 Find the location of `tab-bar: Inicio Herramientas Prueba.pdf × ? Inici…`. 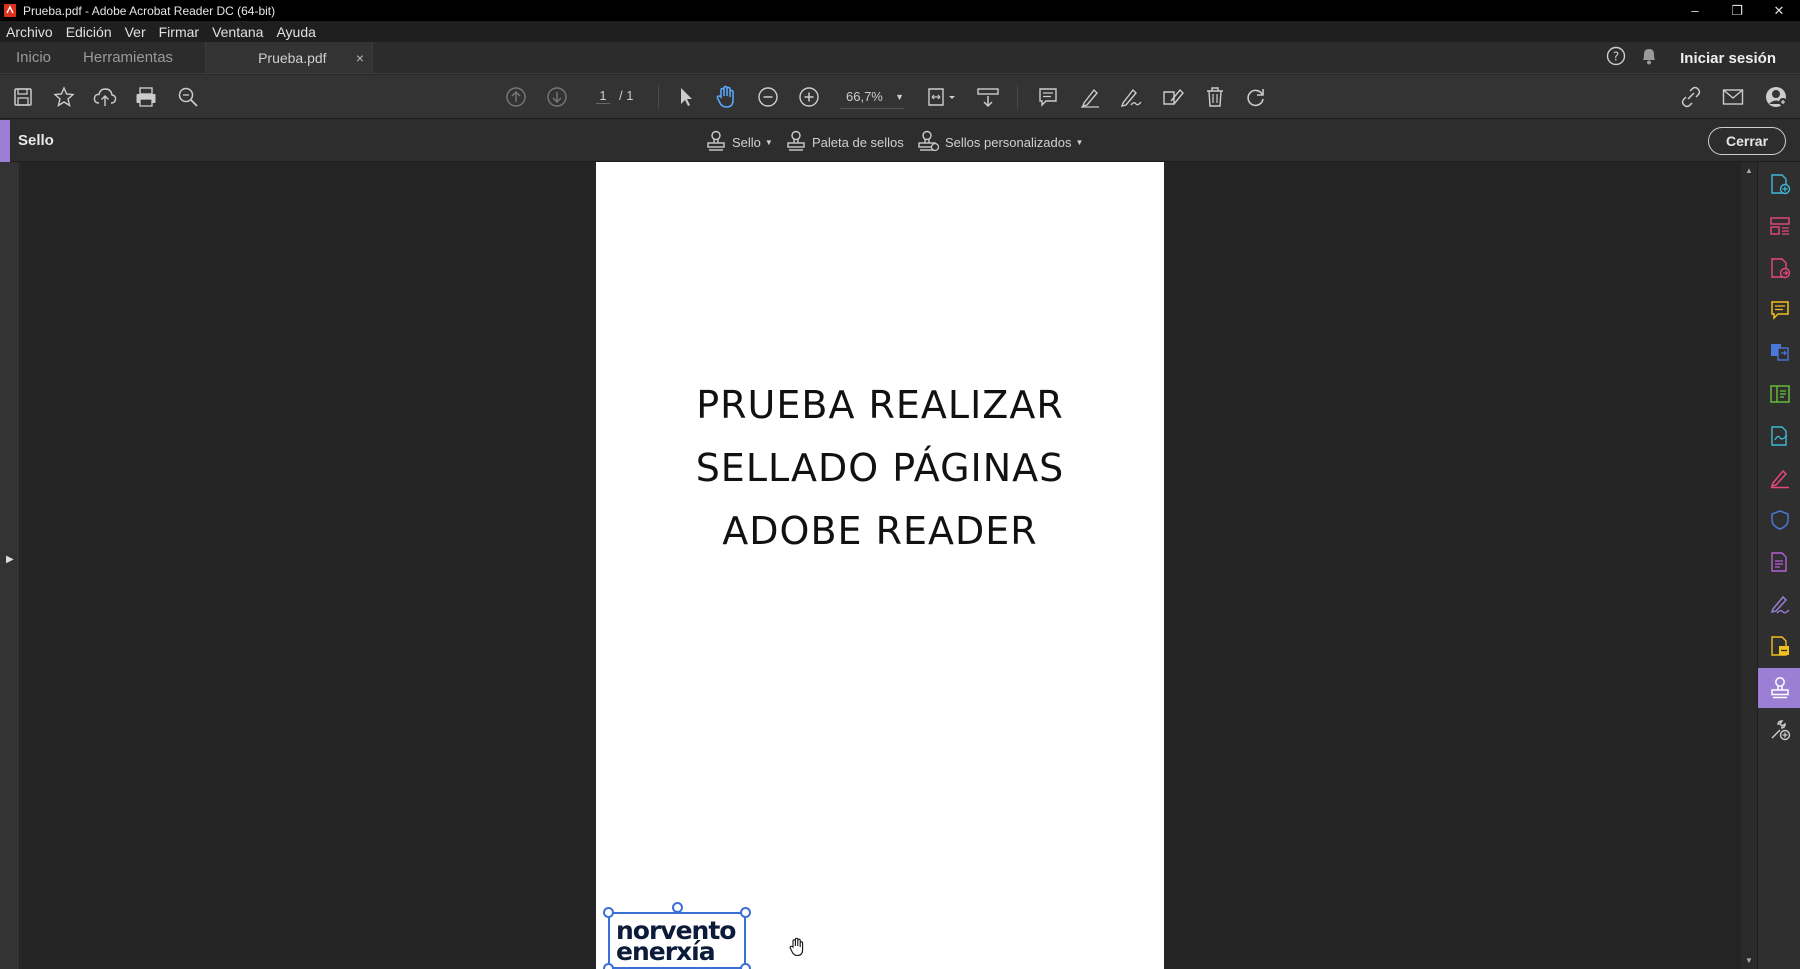

tab-bar: Inicio Herramientas Prueba.pdf × ? Inici… is located at coordinates (900, 58).